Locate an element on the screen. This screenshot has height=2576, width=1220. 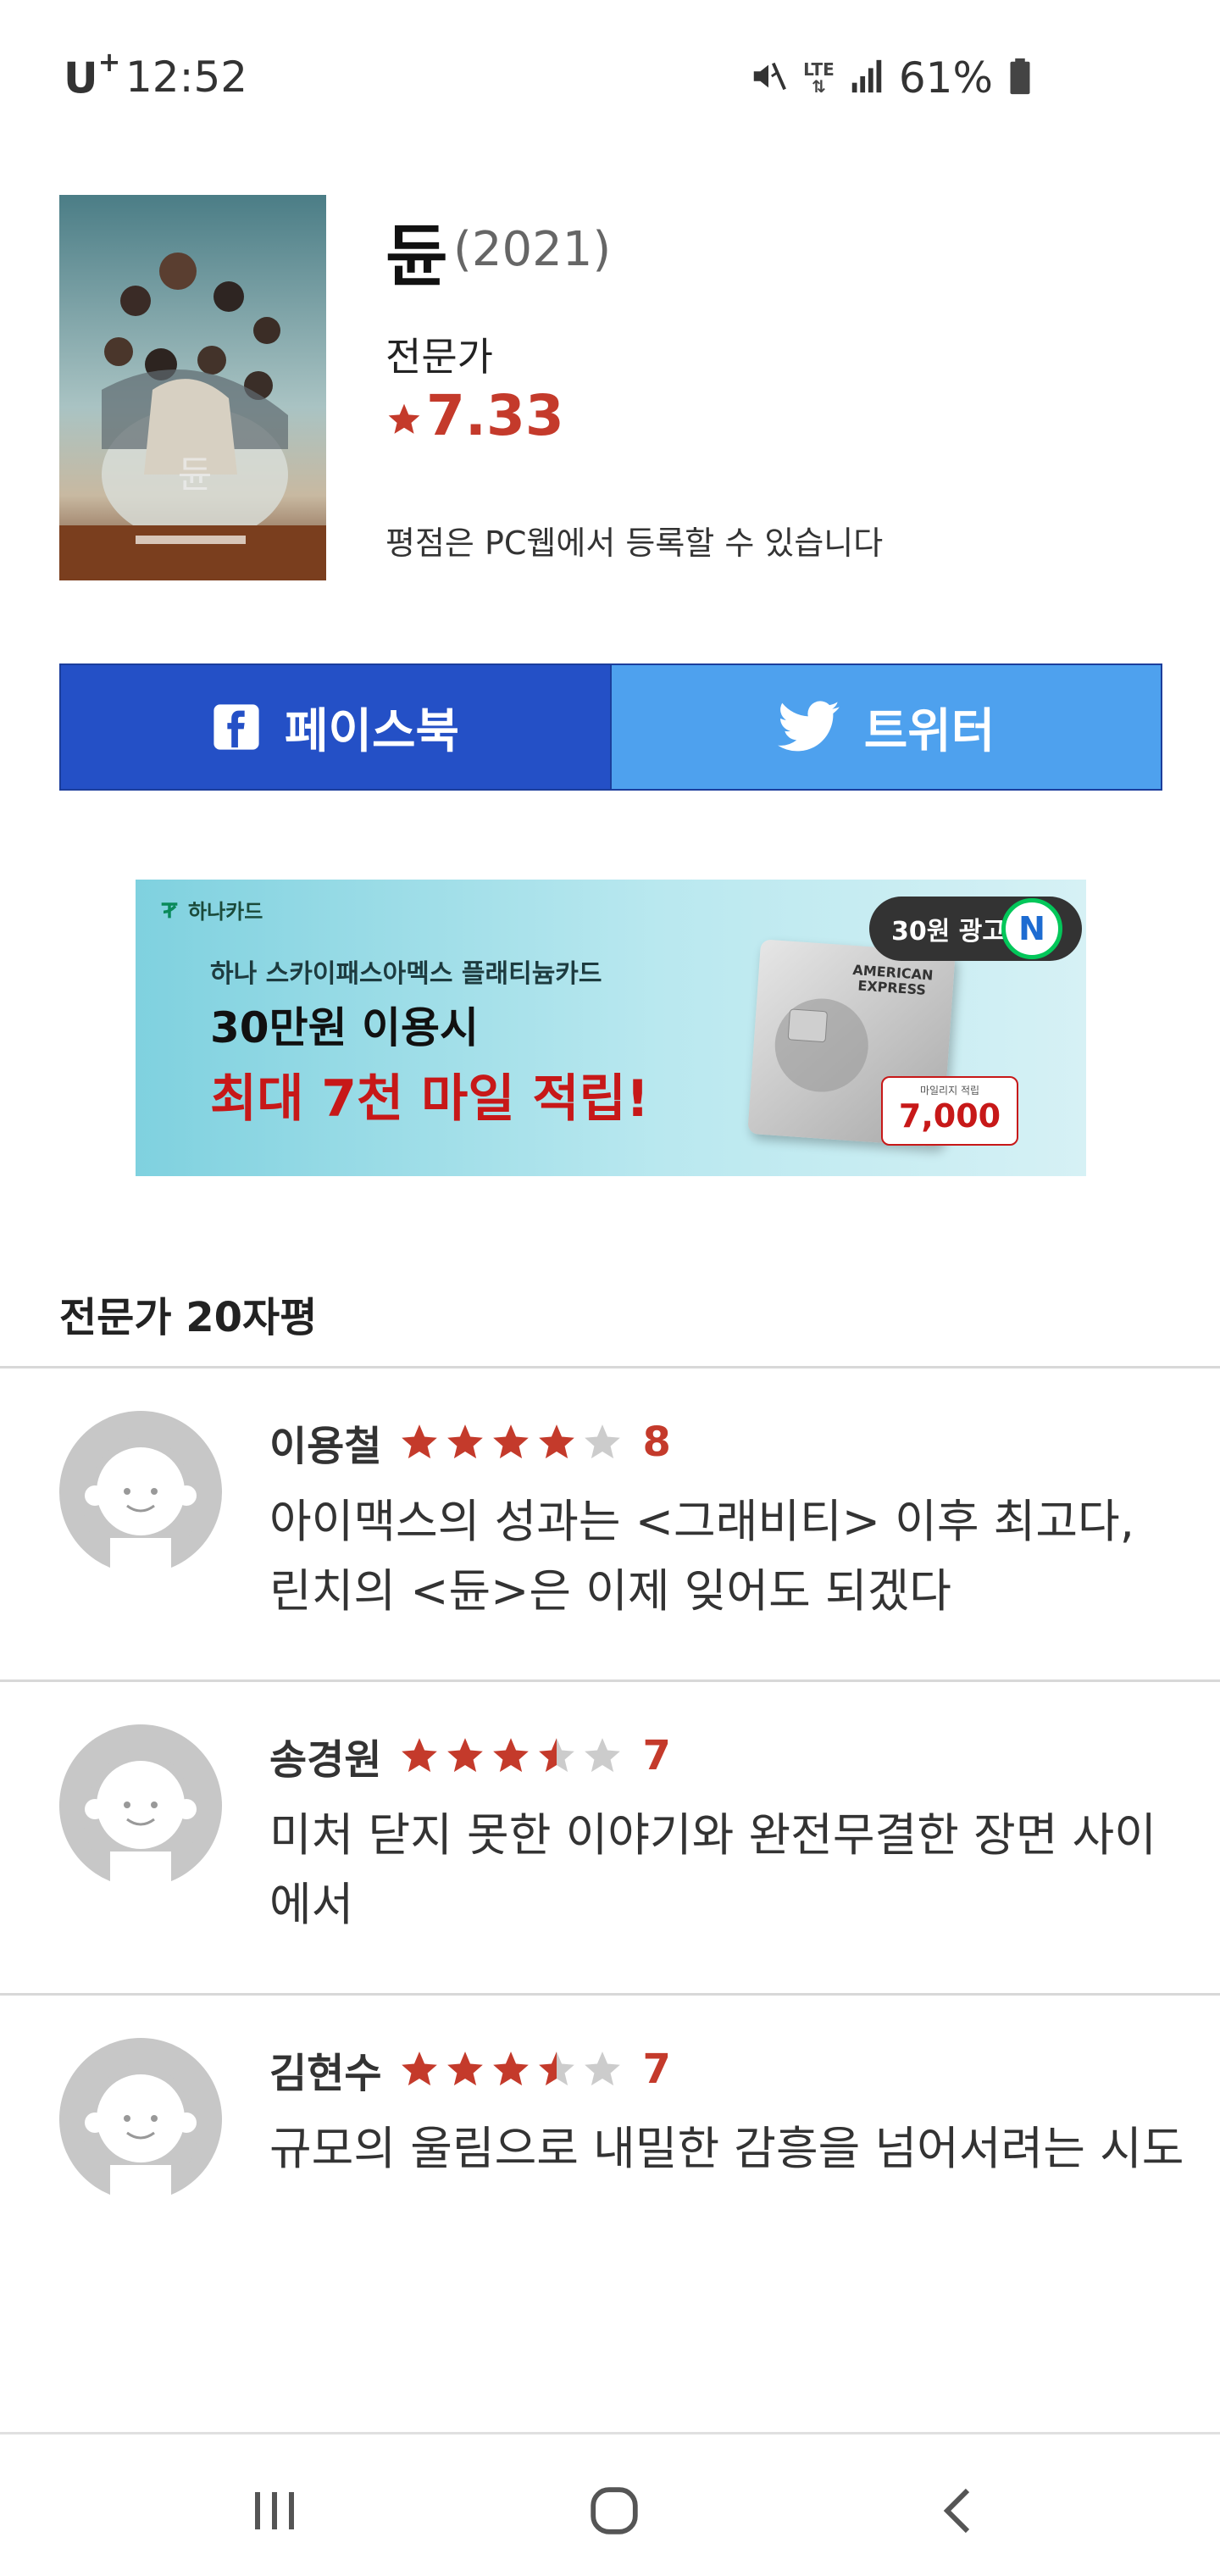
ad-brand: 하나카드 is located at coordinates (210, 909).